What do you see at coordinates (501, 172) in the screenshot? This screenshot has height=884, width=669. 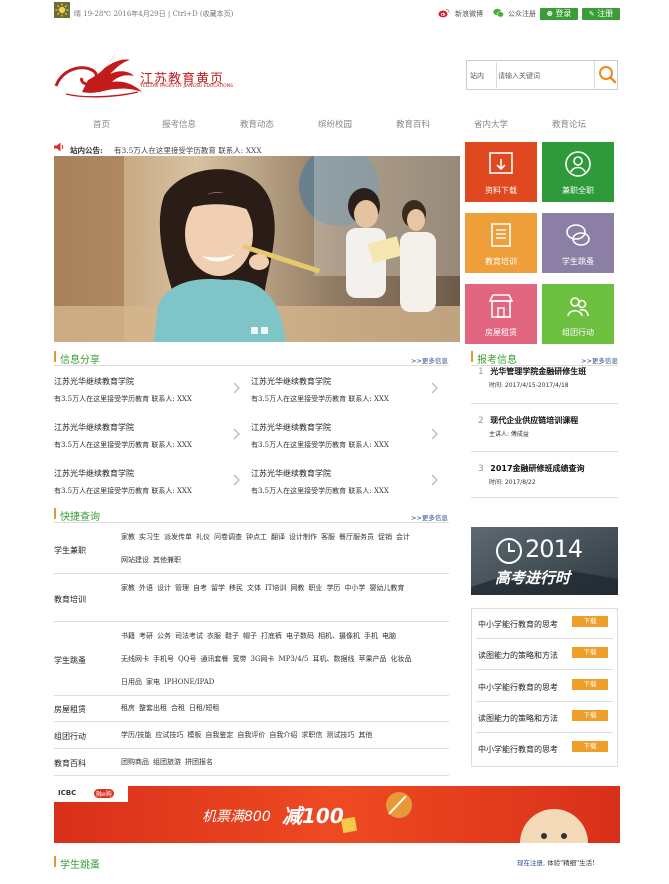 I see `tile-downloads: 资料下载` at bounding box center [501, 172].